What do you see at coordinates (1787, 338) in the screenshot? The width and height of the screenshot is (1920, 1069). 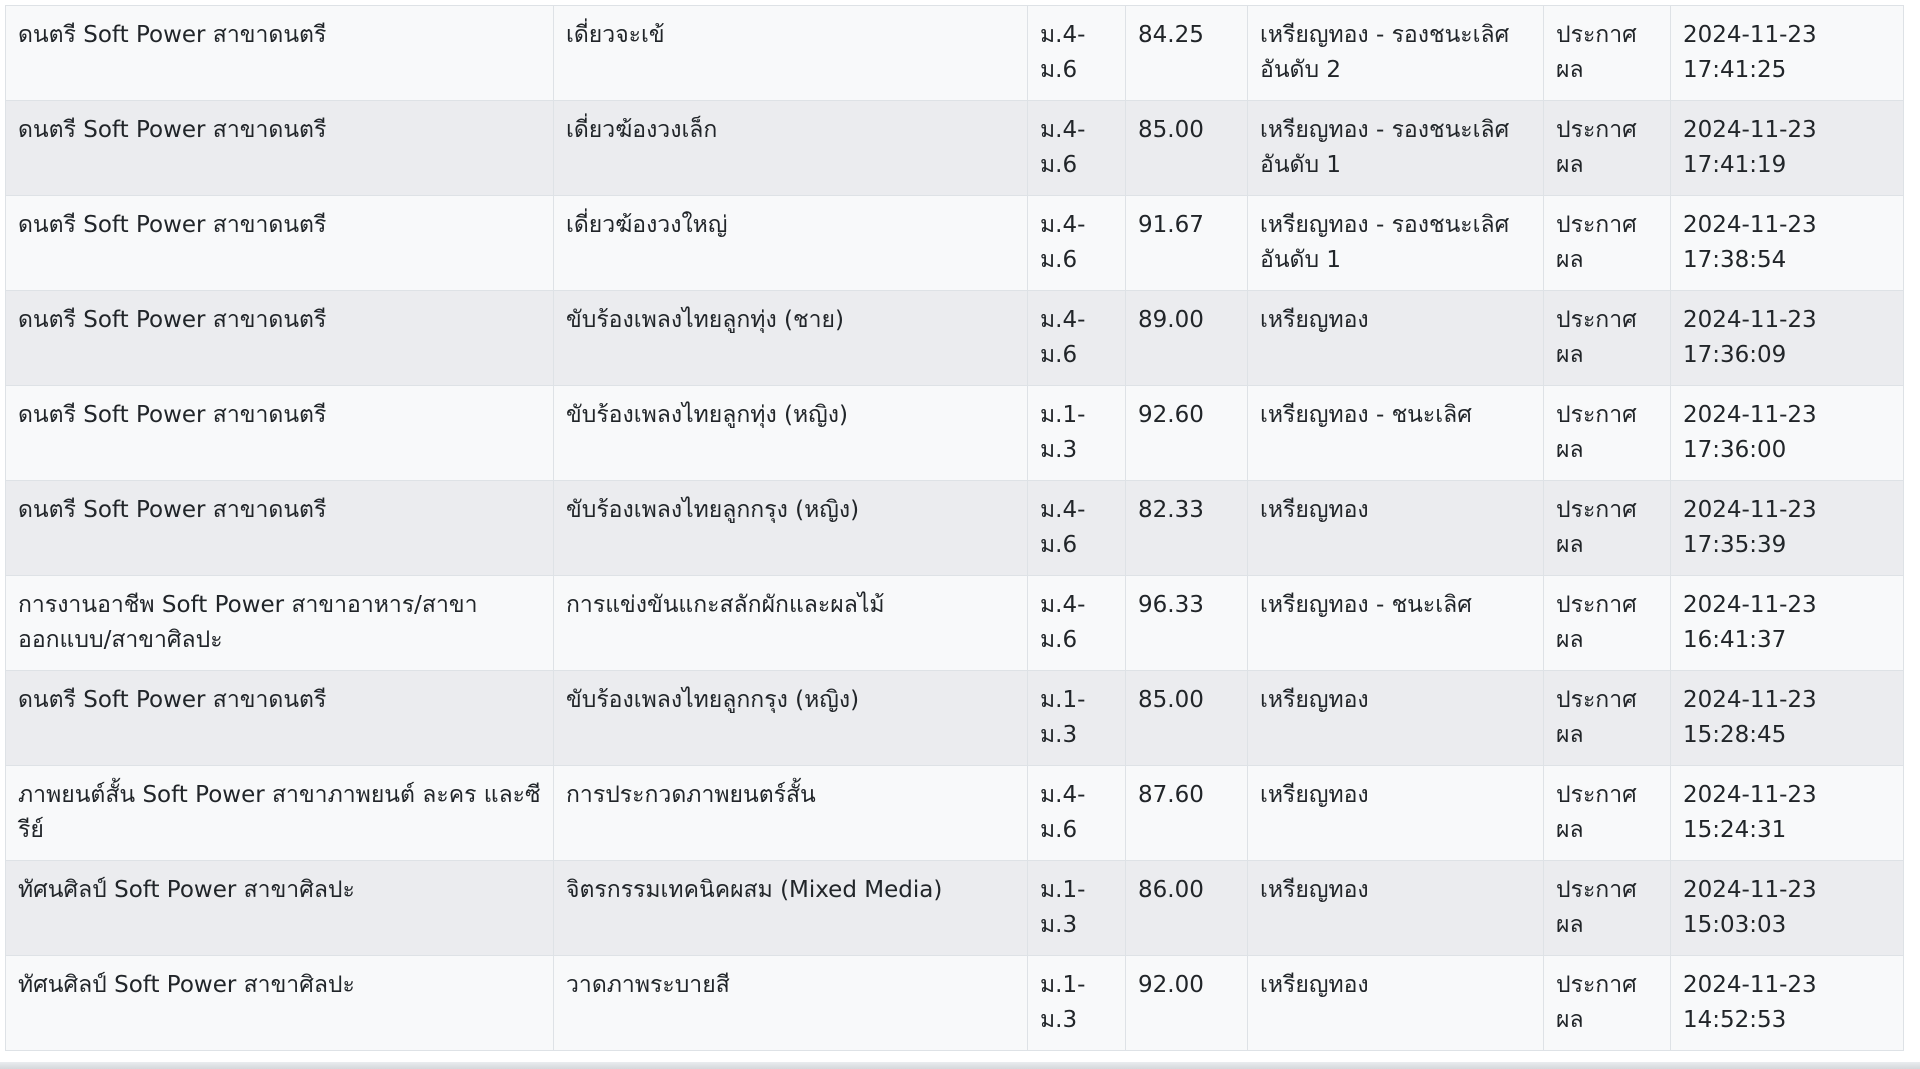 I see `timestamp-cell: 2024-11-23 17:36:09` at bounding box center [1787, 338].